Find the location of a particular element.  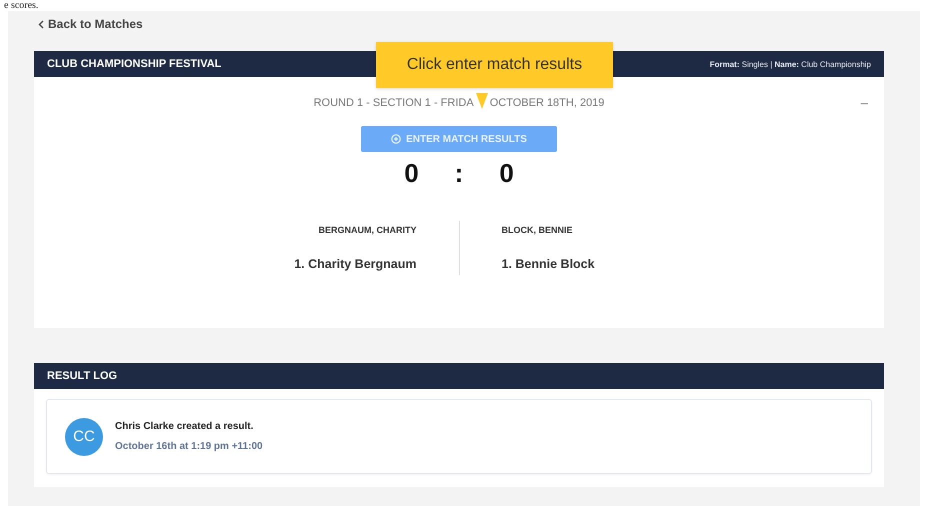

log-title: RESULT LOG is located at coordinates (82, 376).